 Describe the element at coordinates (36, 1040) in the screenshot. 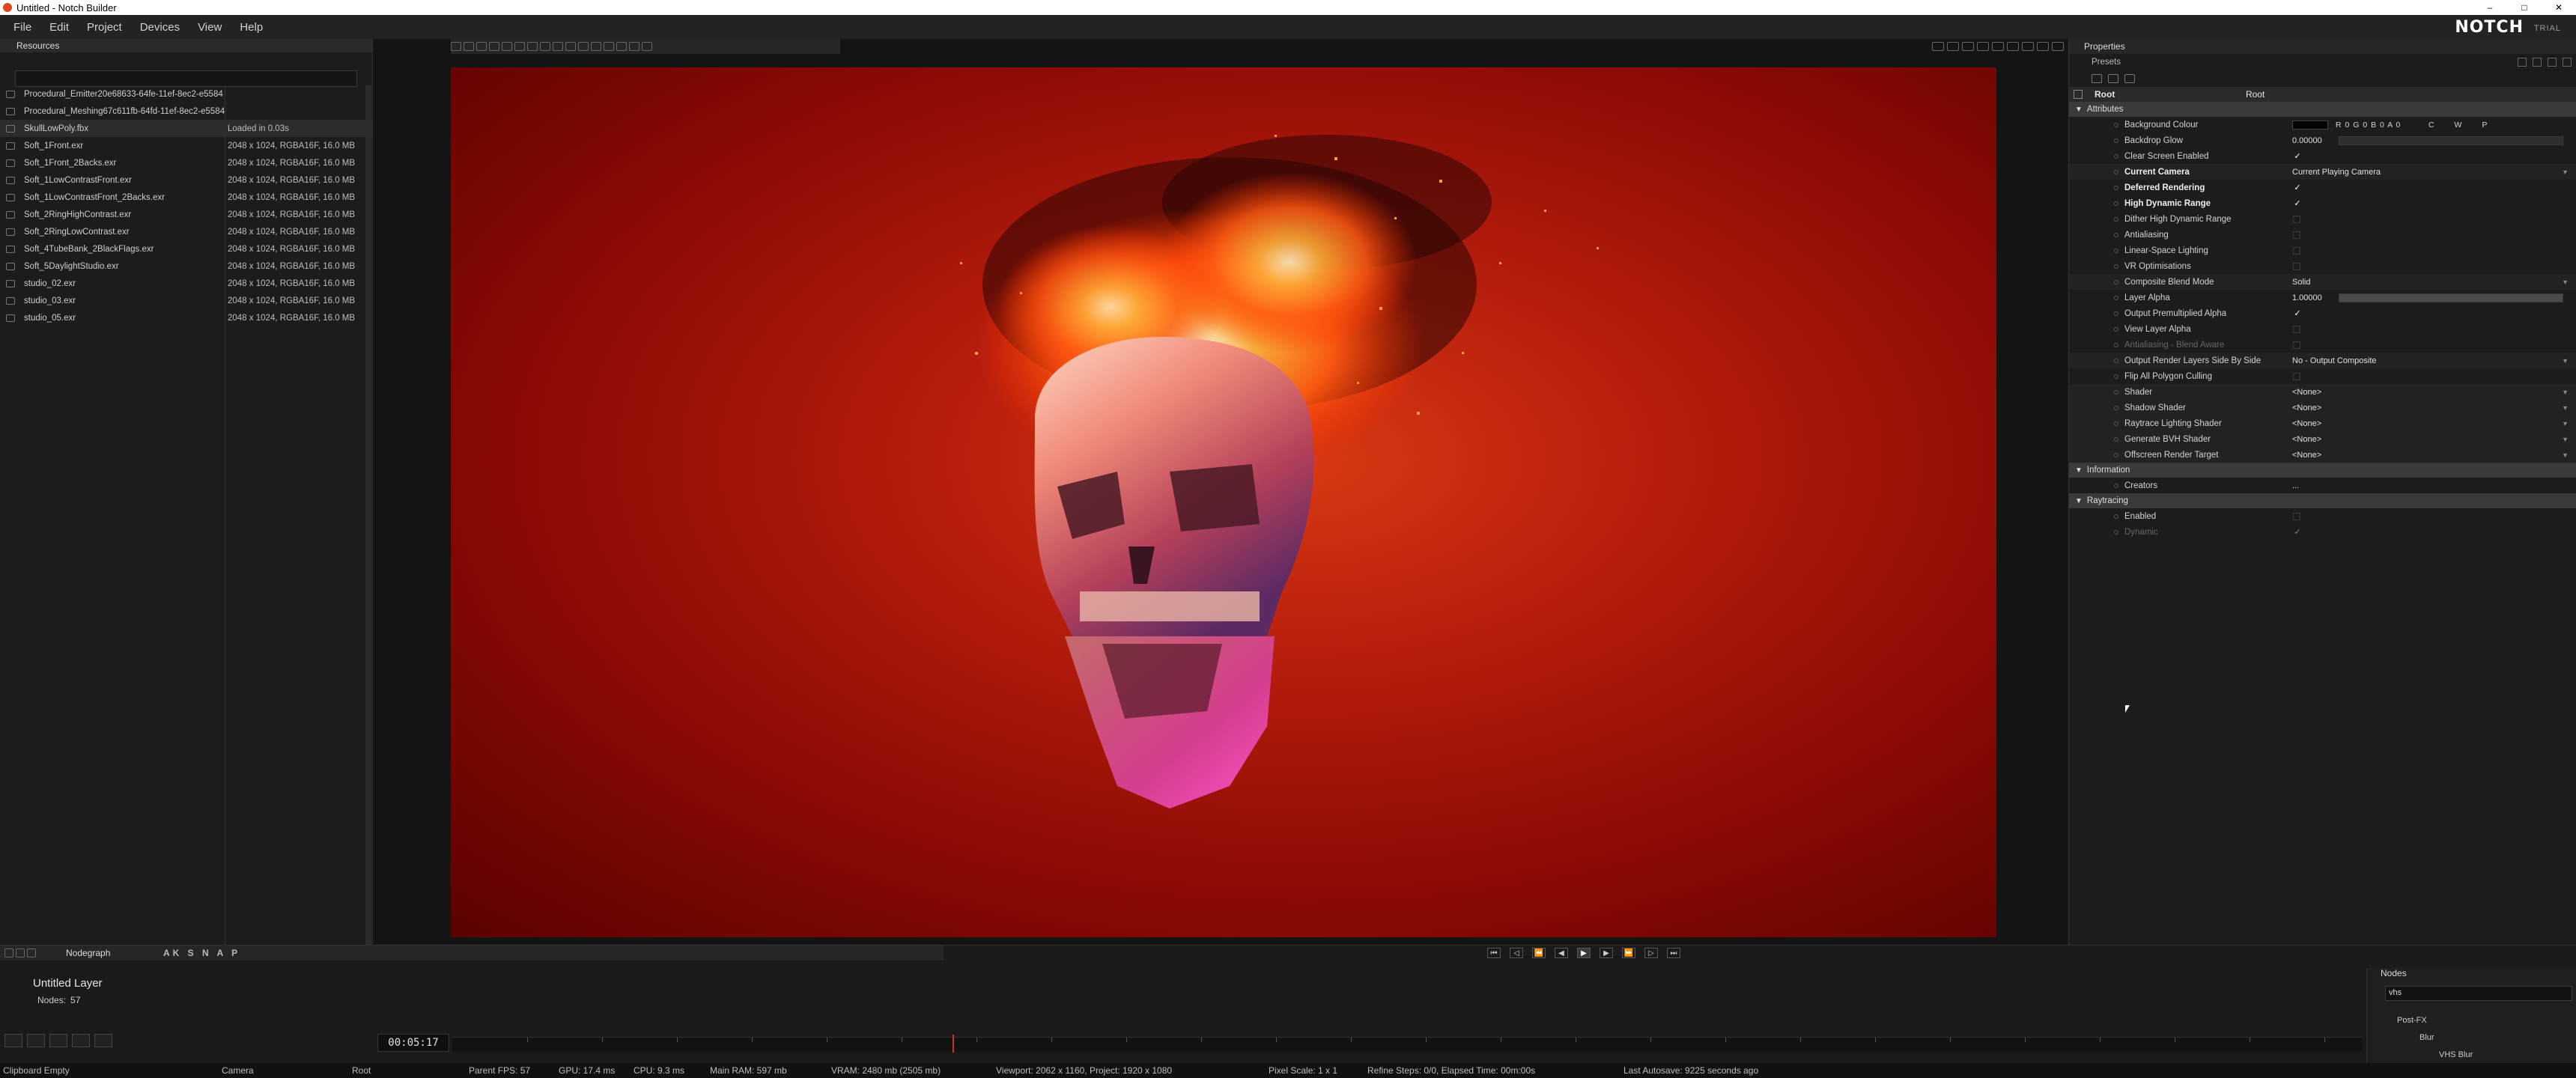

I see `camera-icon` at that location.